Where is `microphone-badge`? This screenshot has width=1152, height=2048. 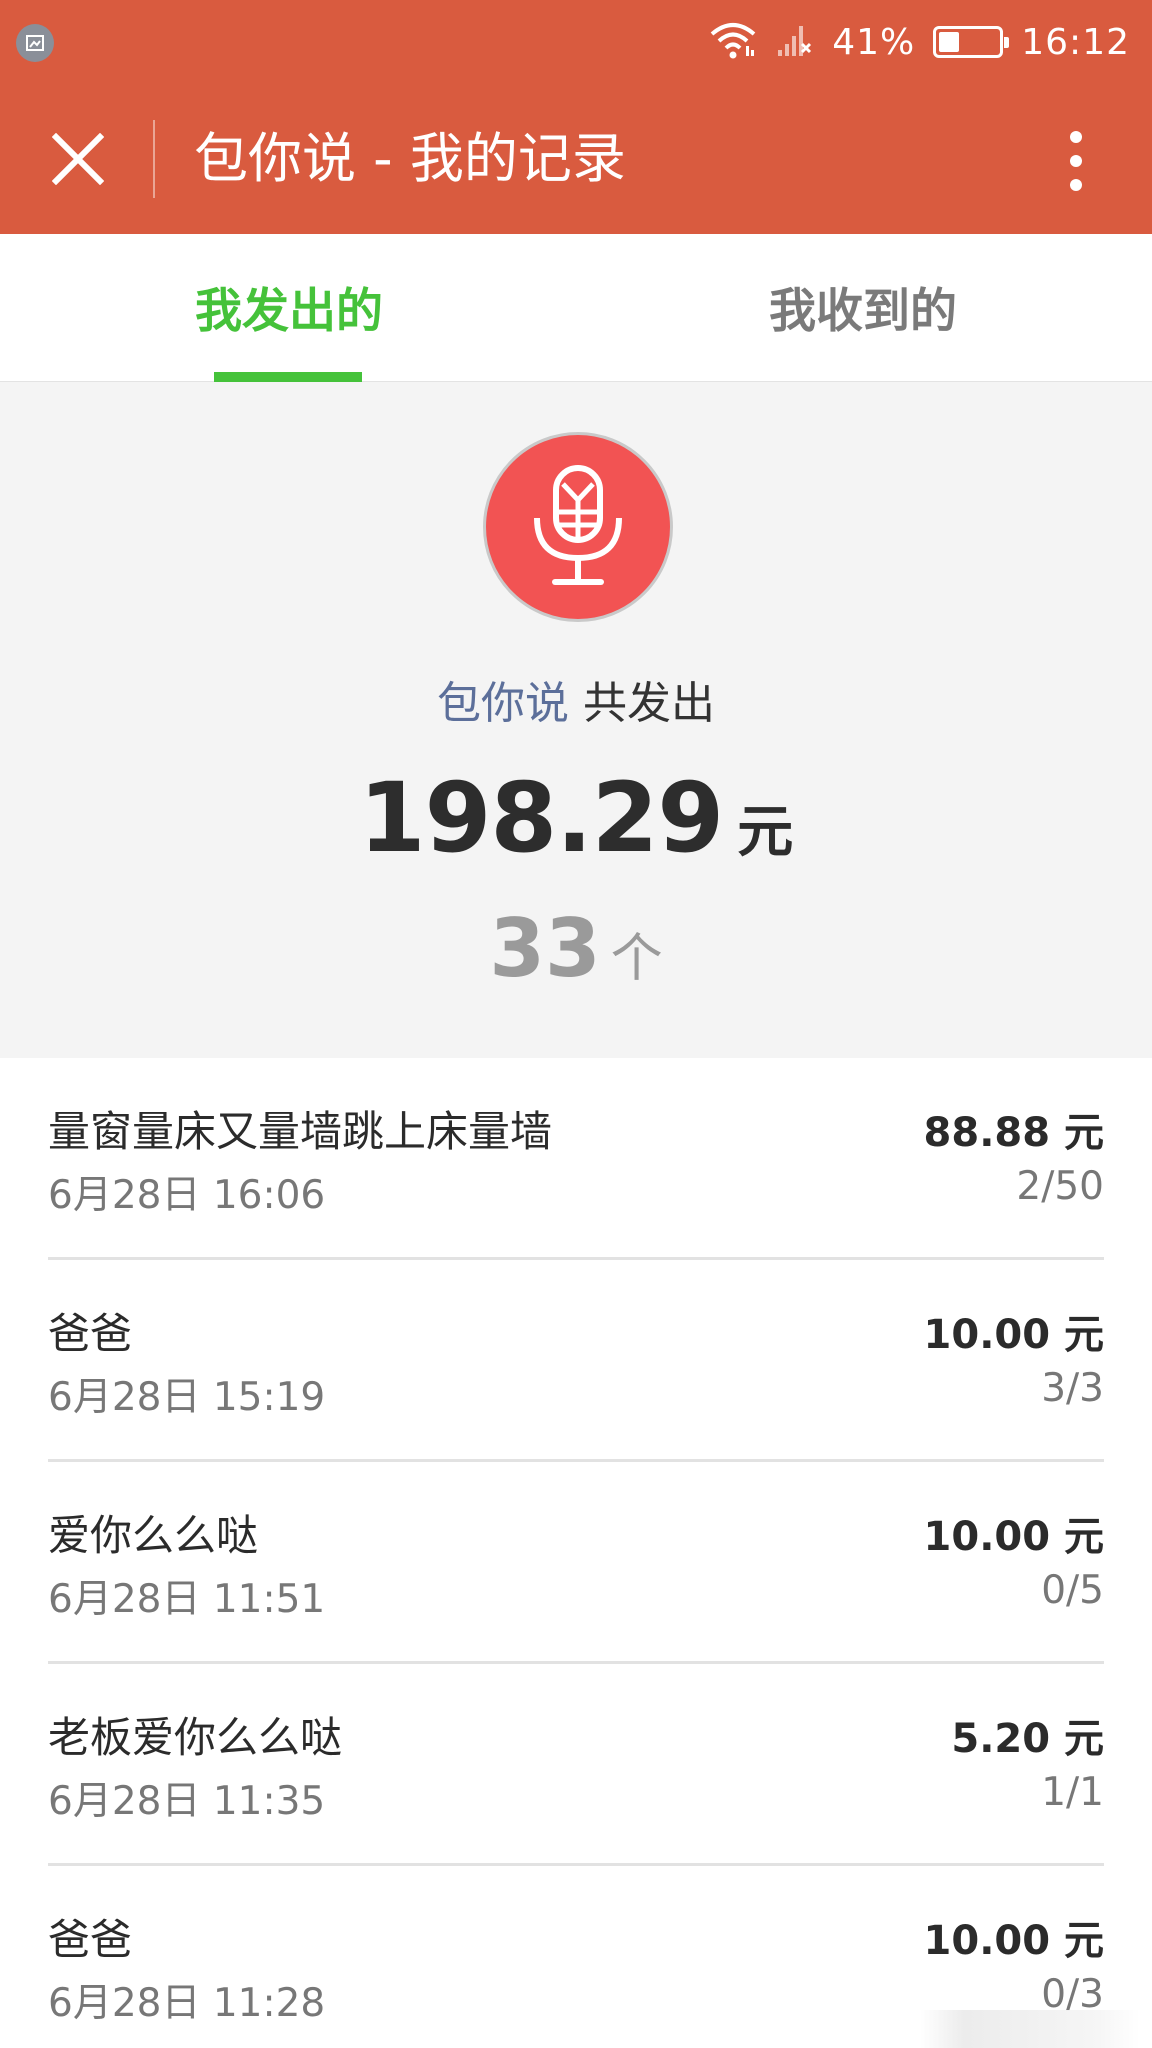
microphone-badge is located at coordinates (578, 527).